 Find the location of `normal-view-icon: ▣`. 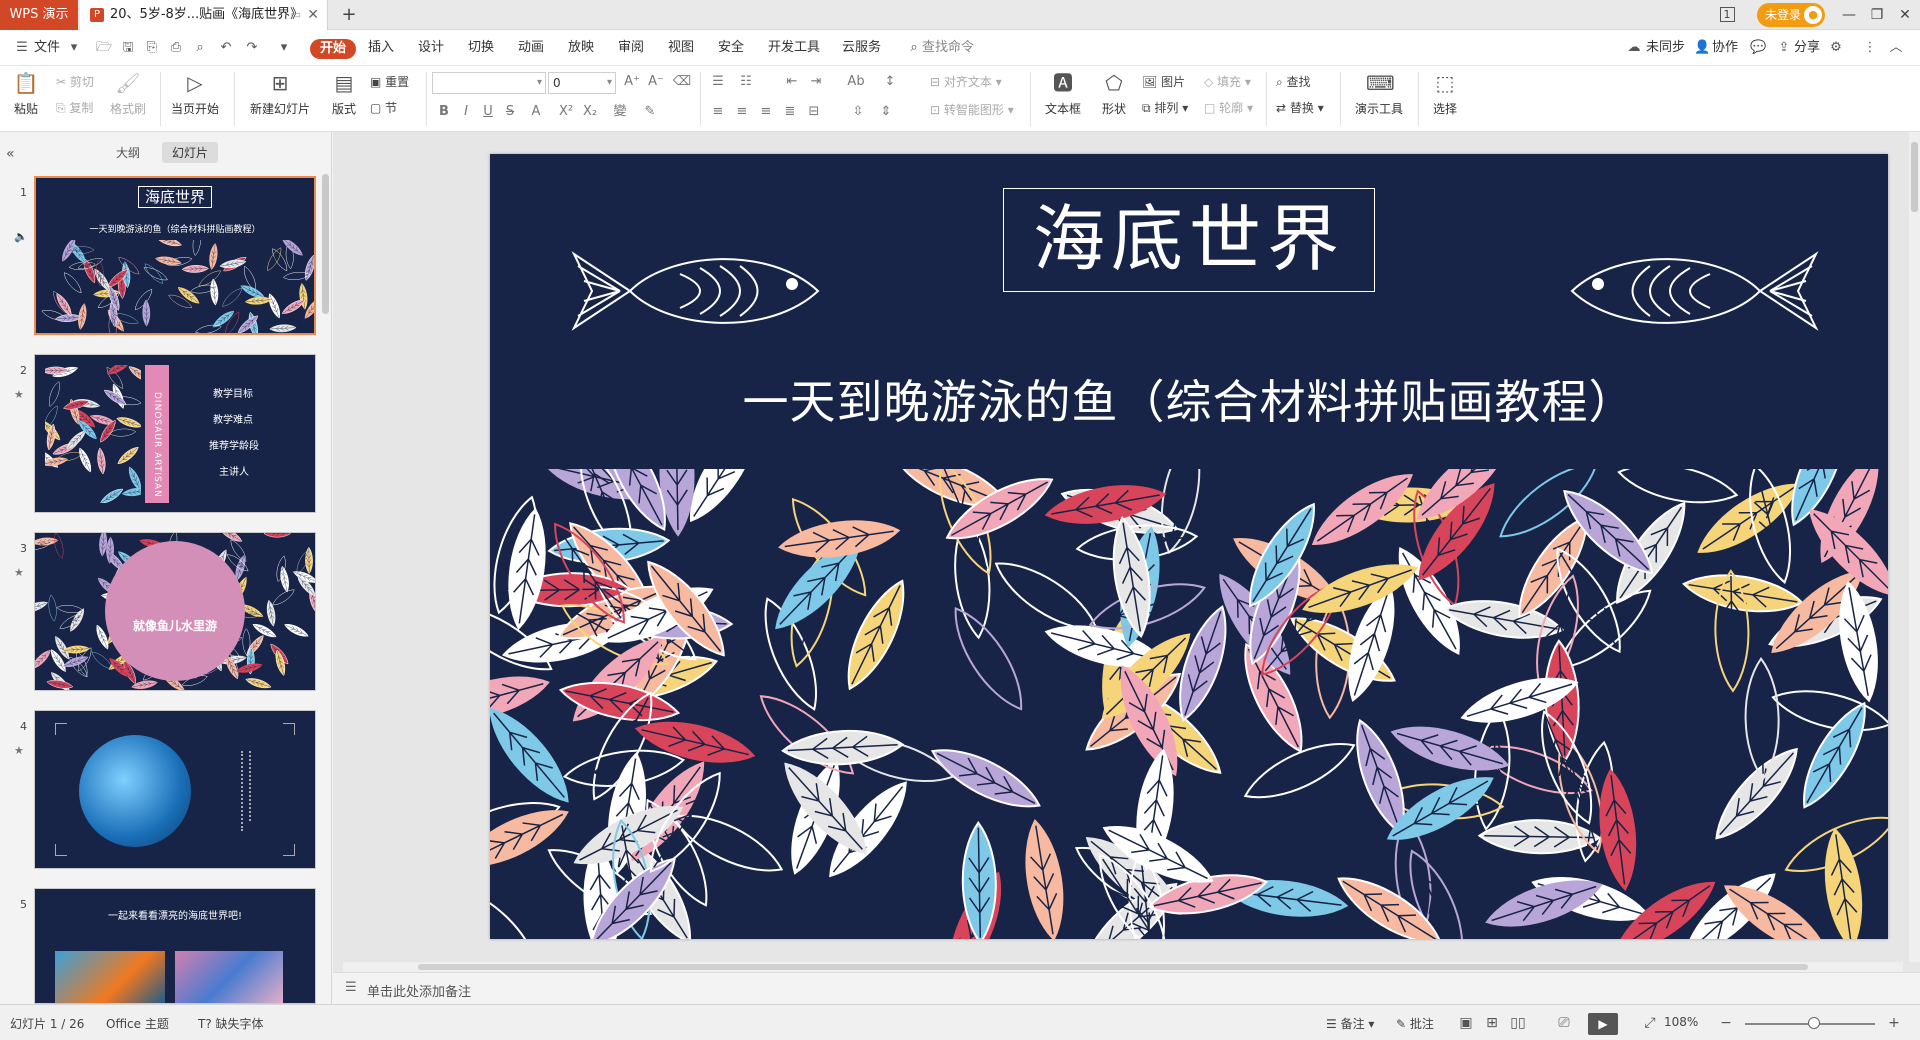

normal-view-icon: ▣ is located at coordinates (1466, 1023).